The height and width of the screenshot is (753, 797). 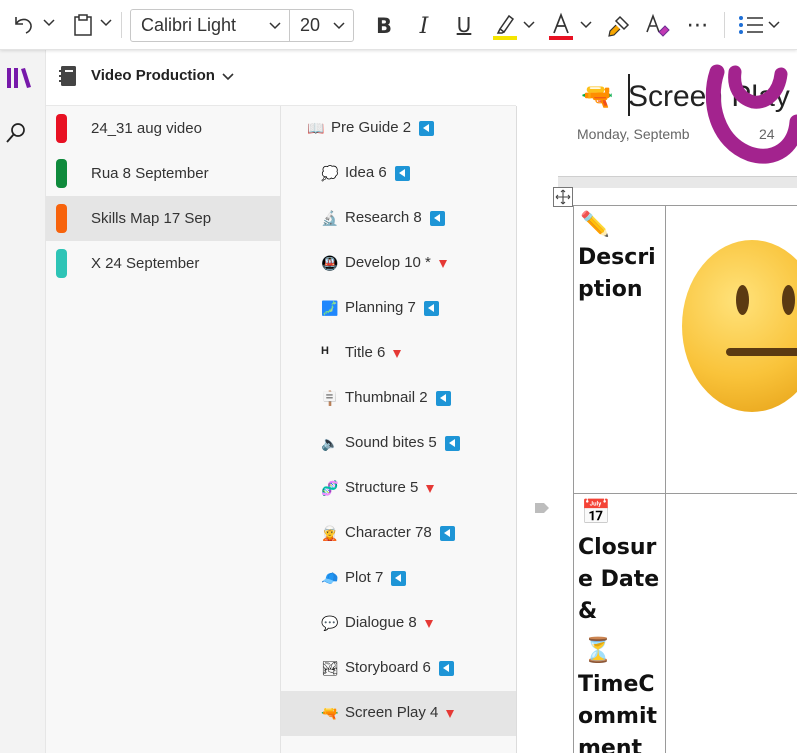 I want to click on table-move-handle, so click(x=563, y=197).